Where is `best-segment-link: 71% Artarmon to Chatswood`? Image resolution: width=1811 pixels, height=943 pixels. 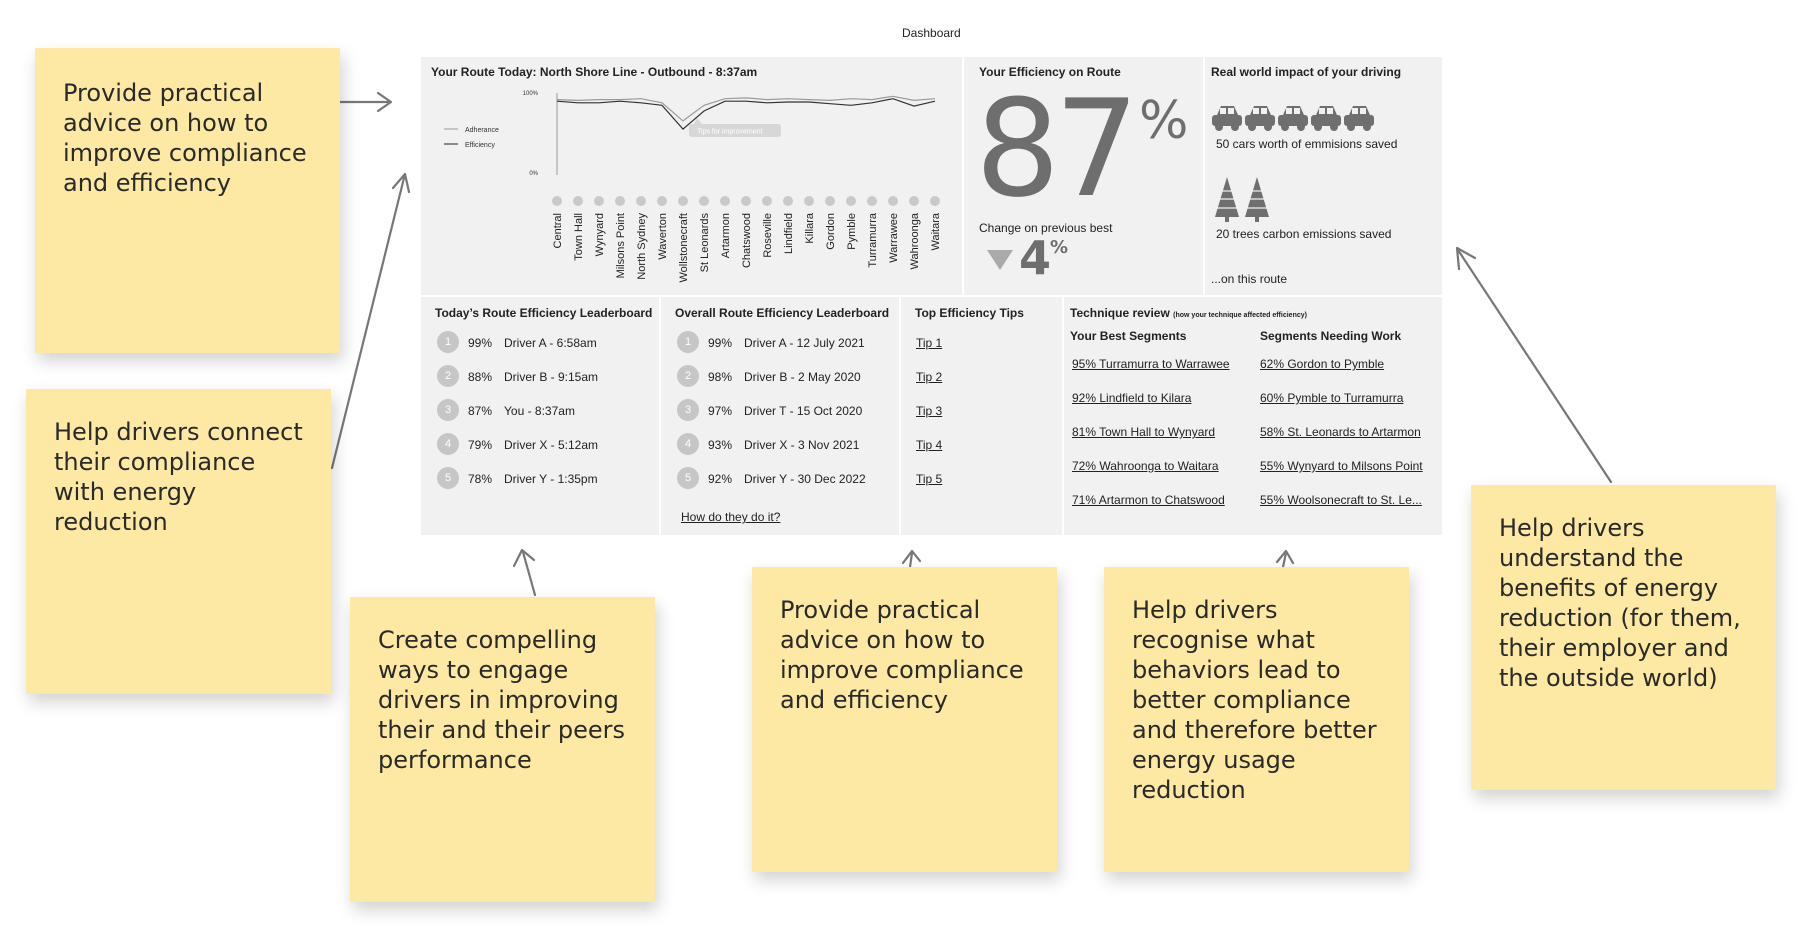
best-segment-link: 71% Artarmon to Chatswood is located at coordinates (1148, 500).